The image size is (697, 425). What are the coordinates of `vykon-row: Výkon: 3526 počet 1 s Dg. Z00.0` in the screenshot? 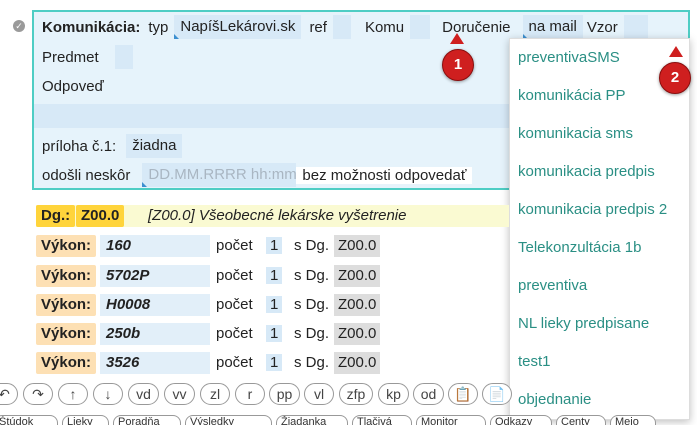 It's located at (272, 363).